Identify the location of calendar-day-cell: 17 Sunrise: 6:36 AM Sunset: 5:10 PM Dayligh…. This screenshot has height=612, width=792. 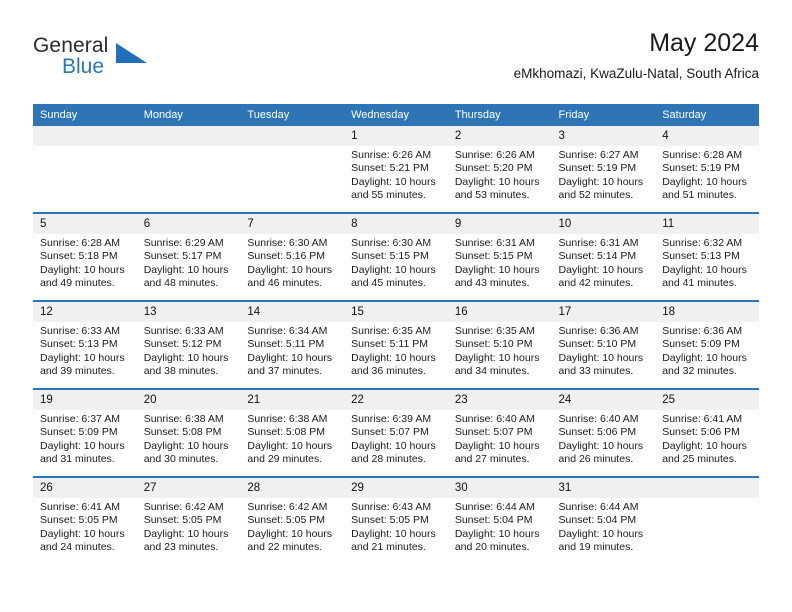
(603, 345).